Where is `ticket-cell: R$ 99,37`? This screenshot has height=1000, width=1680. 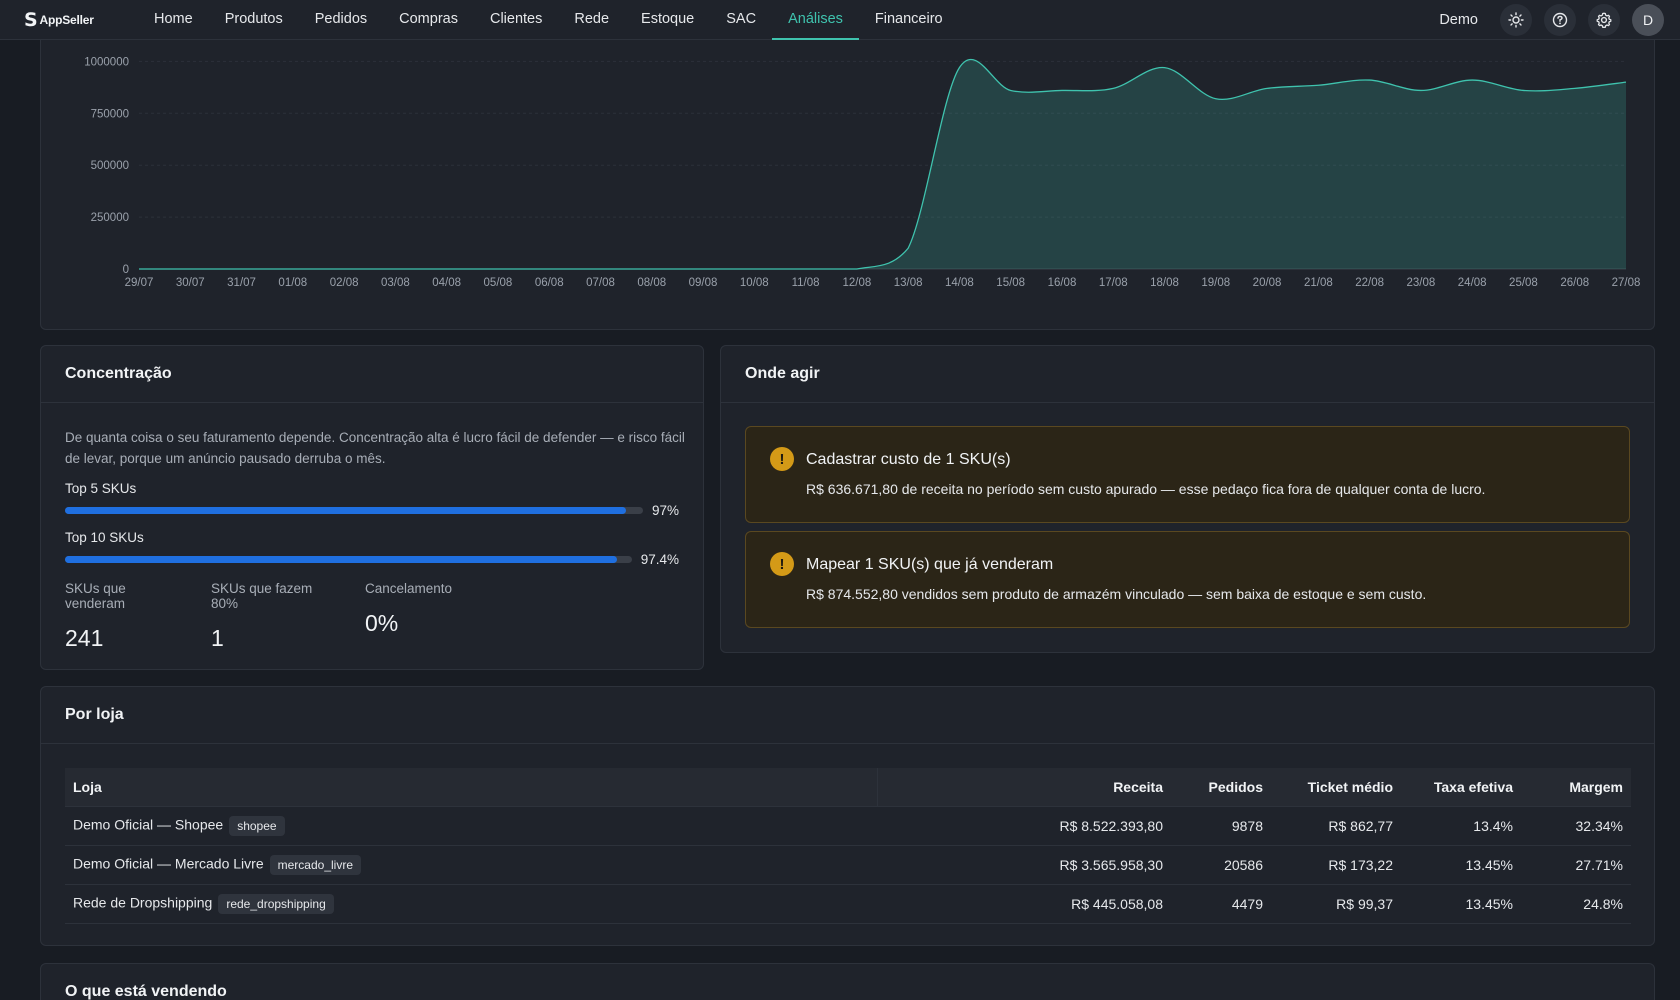
ticket-cell: R$ 99,37 is located at coordinates (1336, 904).